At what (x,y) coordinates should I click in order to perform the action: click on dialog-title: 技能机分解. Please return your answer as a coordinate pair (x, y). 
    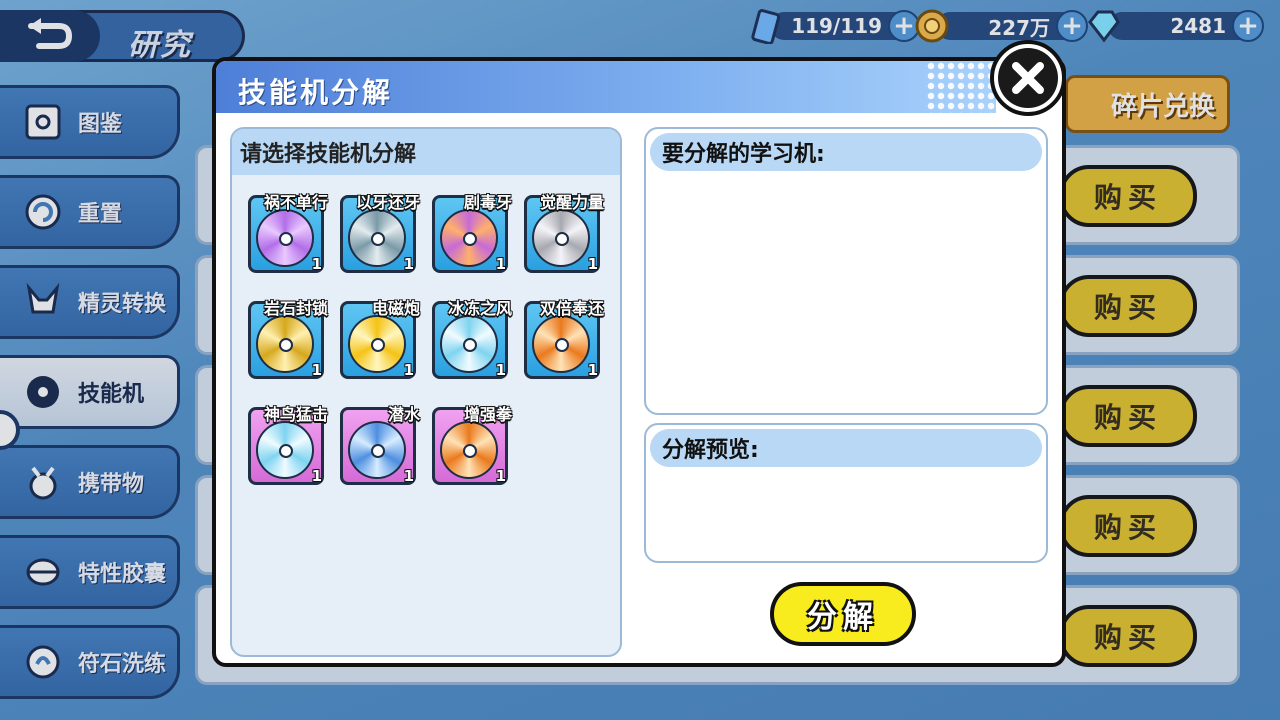
    Looking at the image, I should click on (316, 92).